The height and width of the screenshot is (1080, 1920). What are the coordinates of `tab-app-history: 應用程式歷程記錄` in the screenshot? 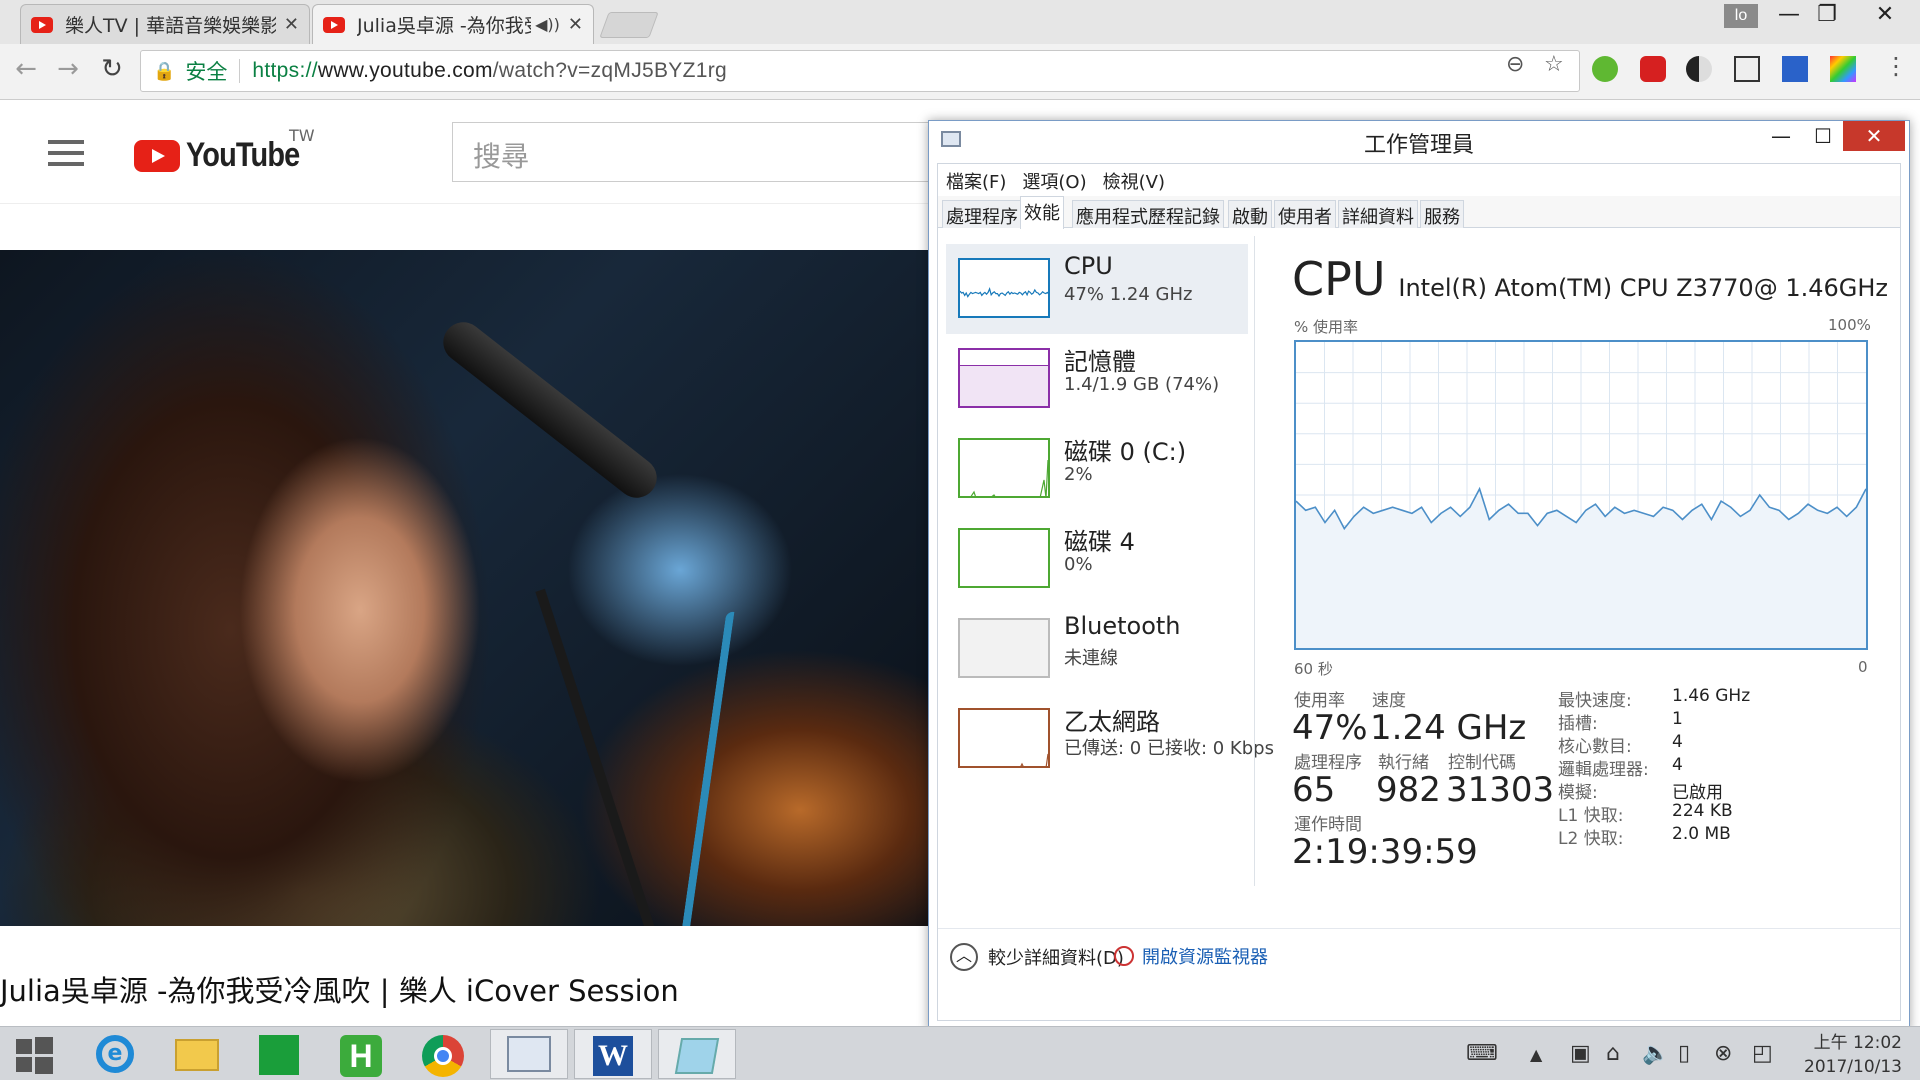 It's located at (1148, 214).